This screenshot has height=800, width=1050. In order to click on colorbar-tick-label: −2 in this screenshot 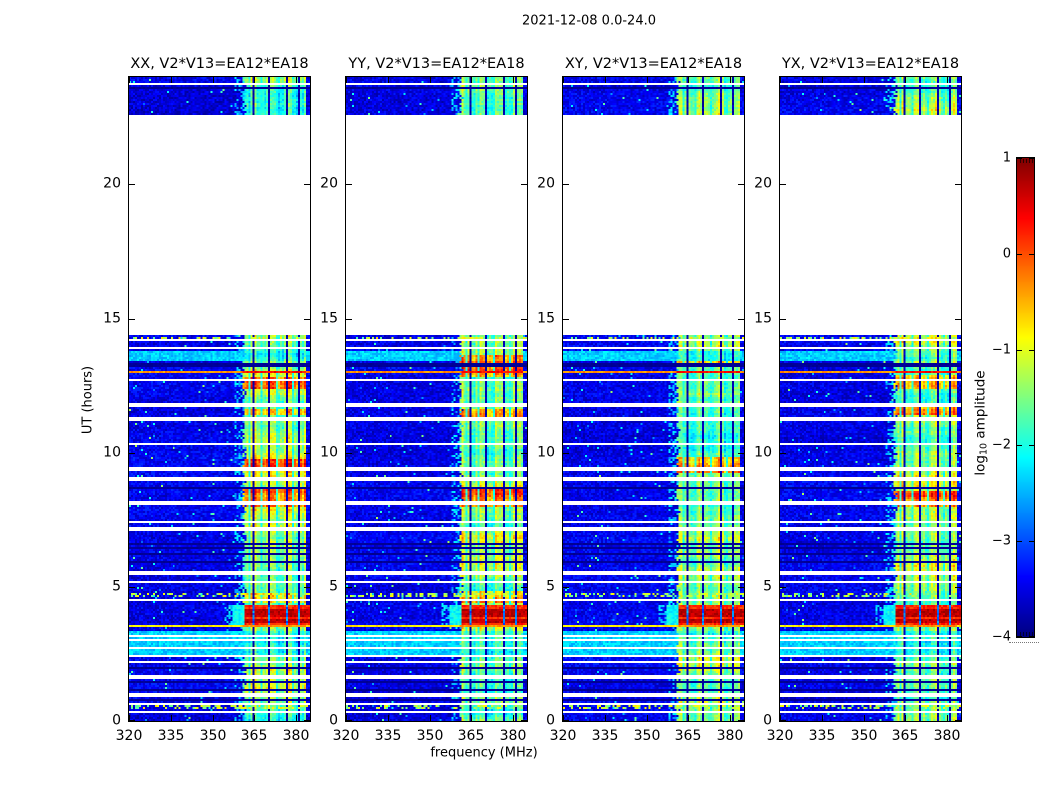, I will do `click(1001, 445)`.